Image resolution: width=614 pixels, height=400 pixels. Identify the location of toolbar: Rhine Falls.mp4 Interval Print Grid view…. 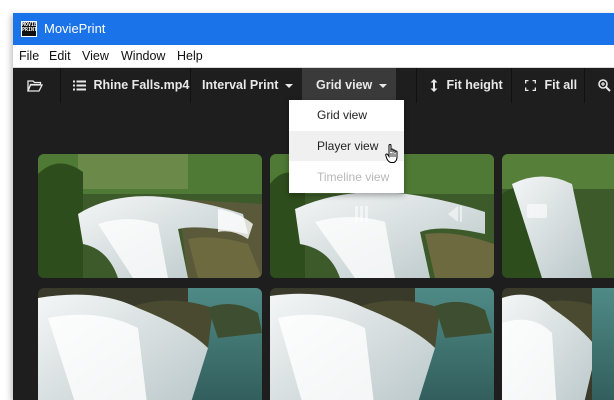
(313, 85).